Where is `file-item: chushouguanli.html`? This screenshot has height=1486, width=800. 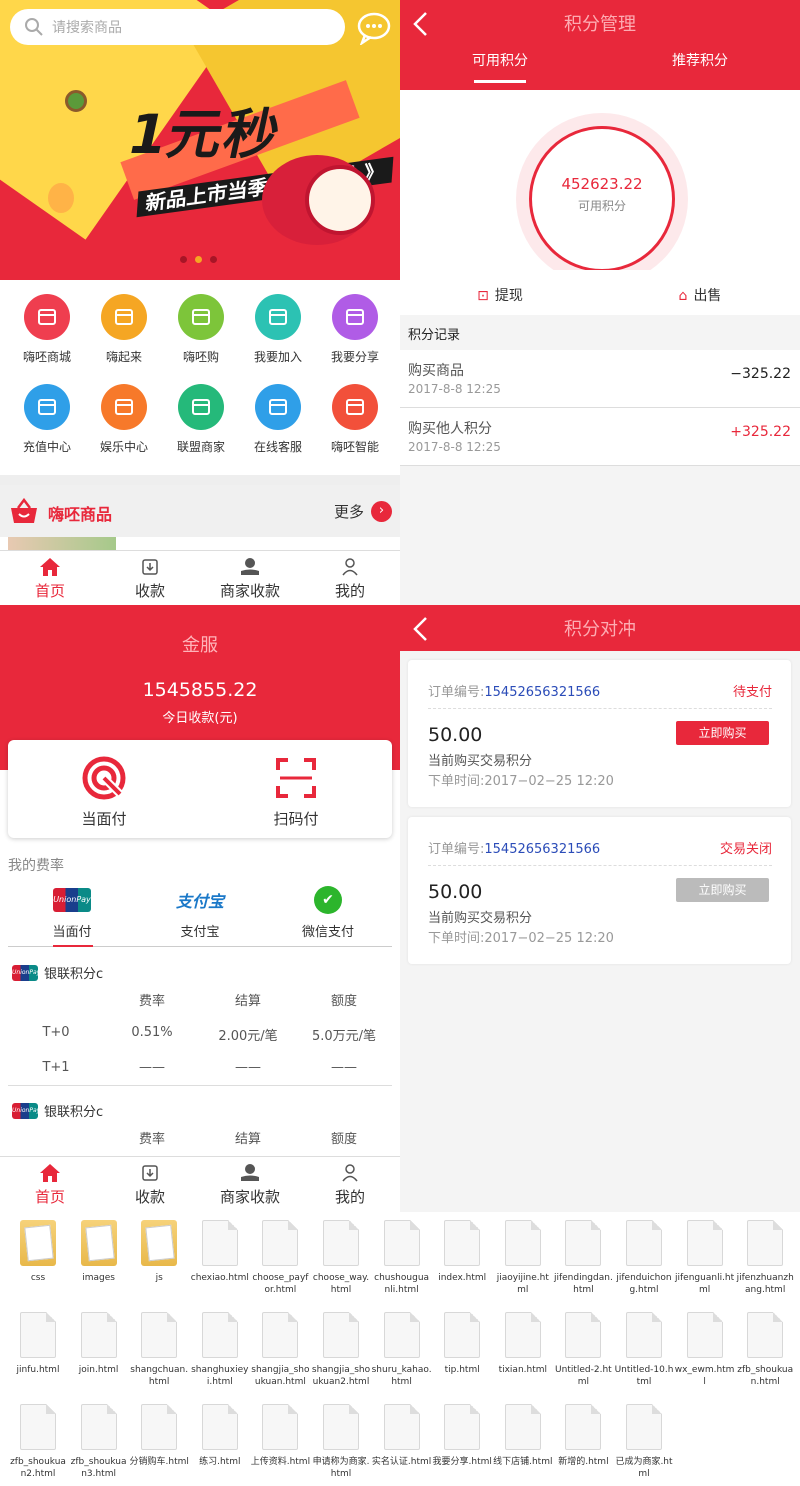
file-item: chushouguanli.html is located at coordinates (402, 1258).